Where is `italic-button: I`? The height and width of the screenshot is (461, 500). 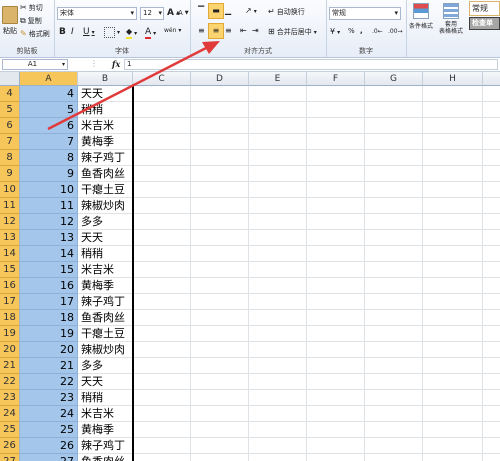 italic-button: I is located at coordinates (72, 32).